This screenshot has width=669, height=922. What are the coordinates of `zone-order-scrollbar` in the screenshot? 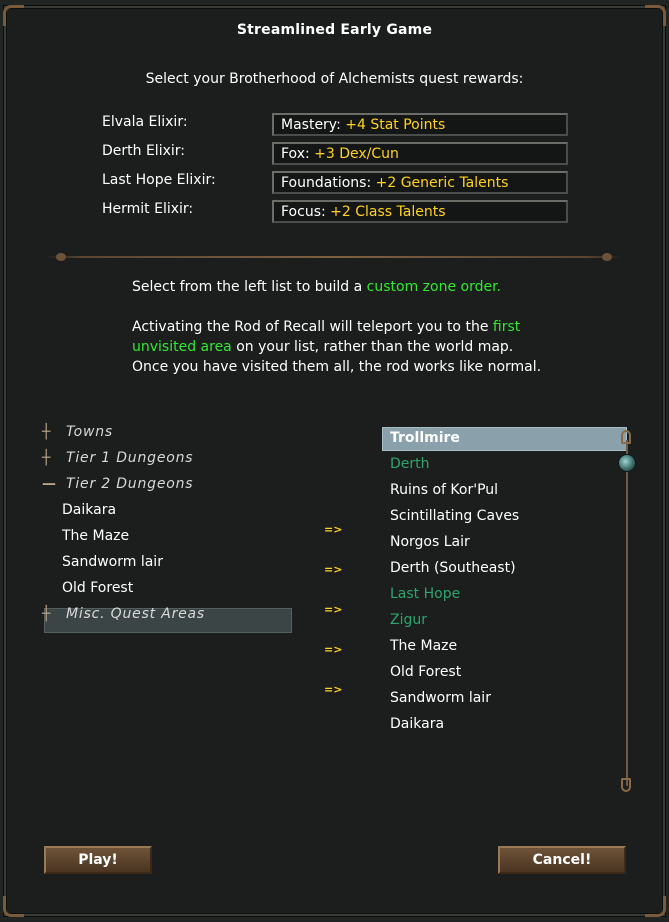 It's located at (627, 611).